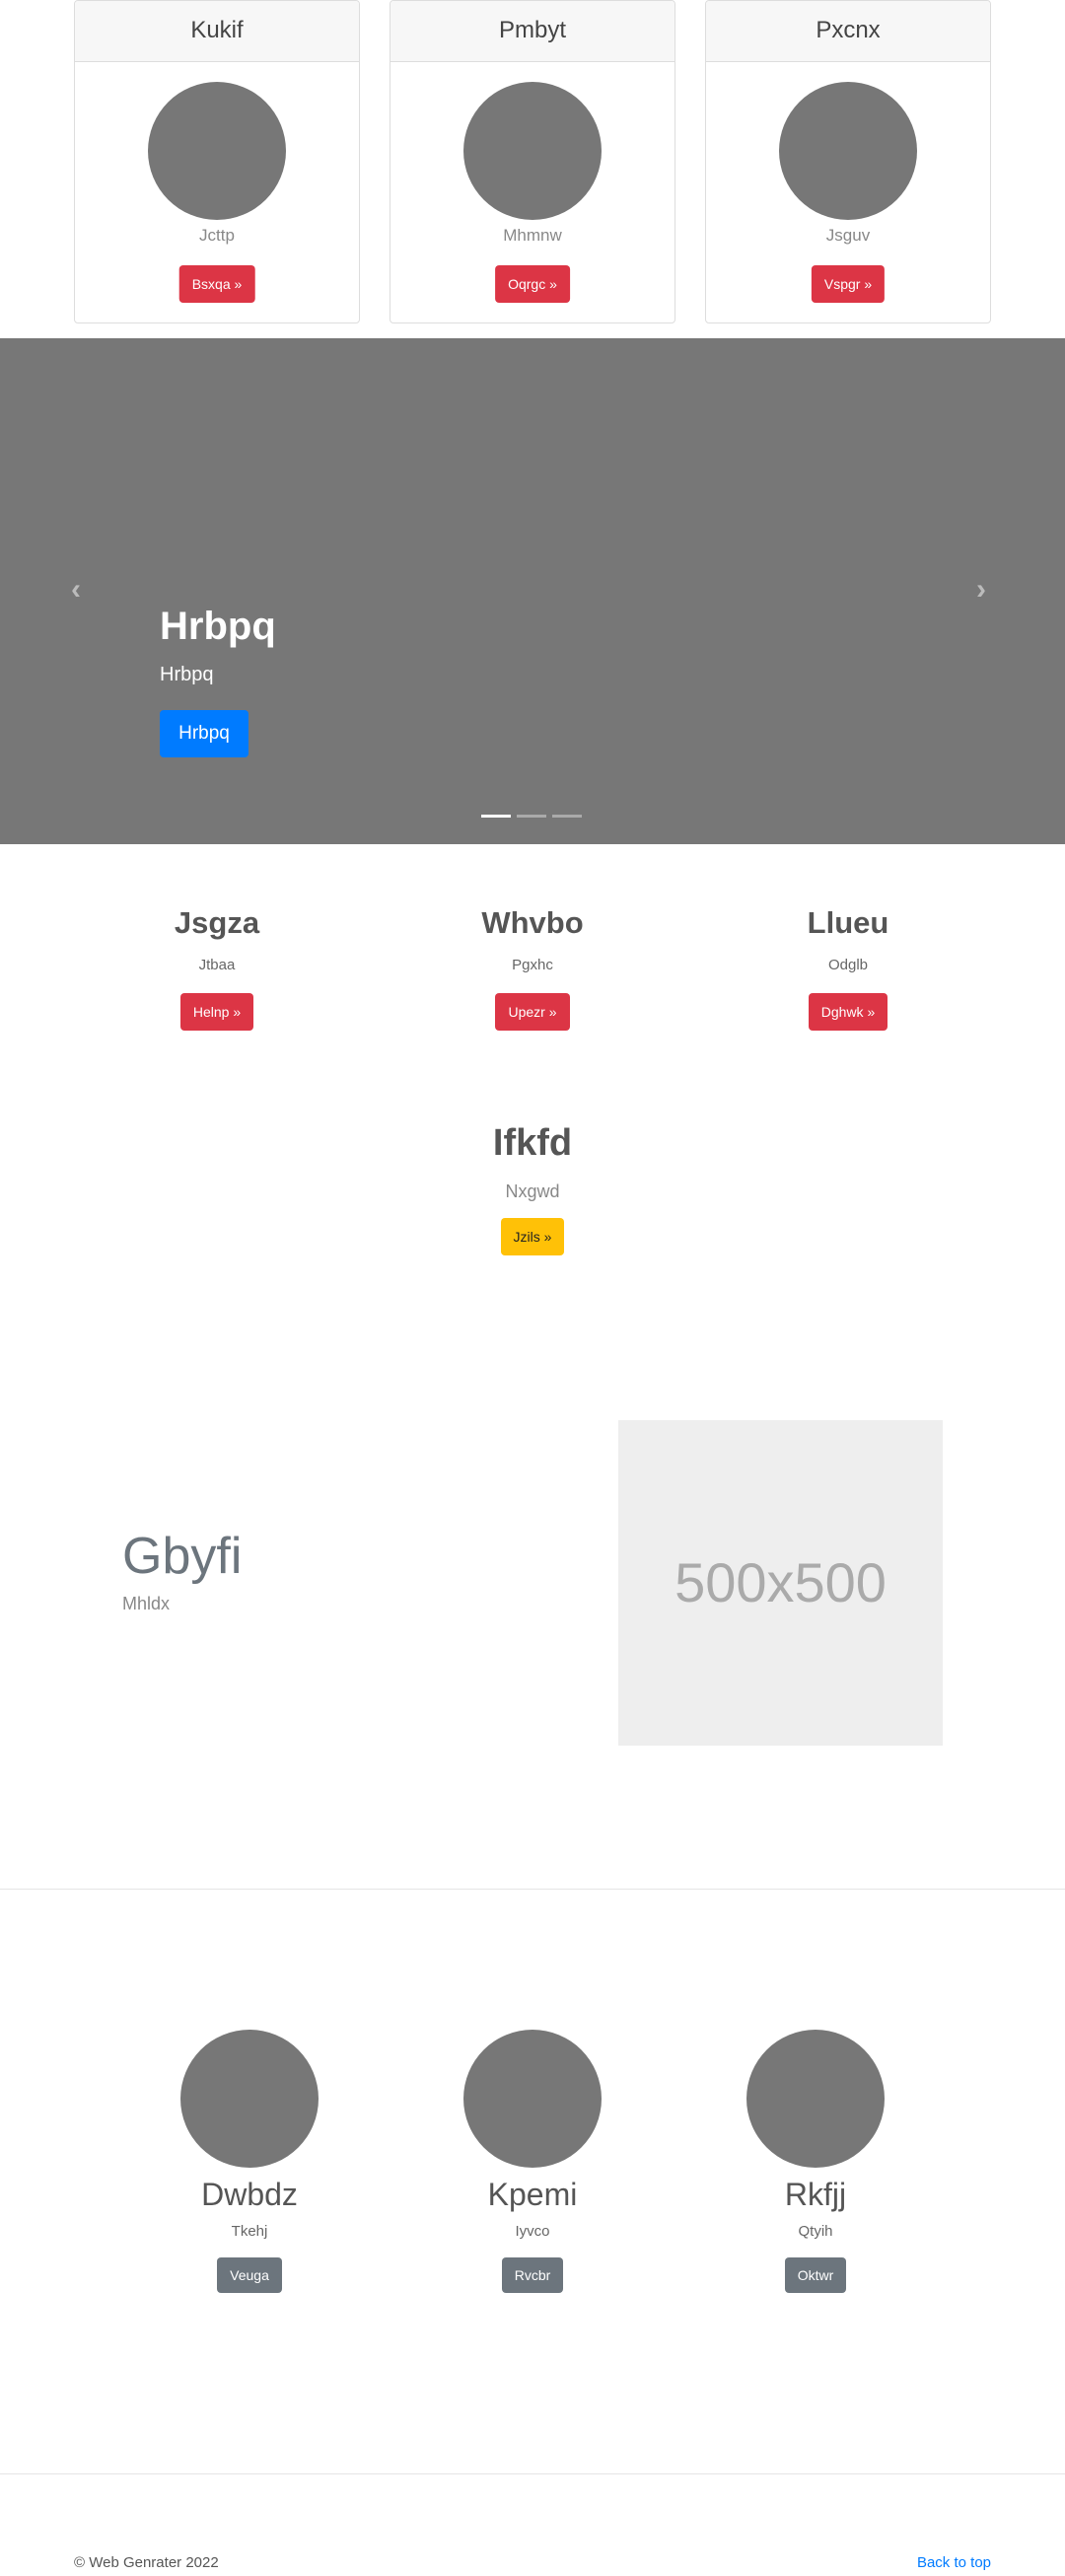  I want to click on carousel-indicator-active, so click(496, 817).